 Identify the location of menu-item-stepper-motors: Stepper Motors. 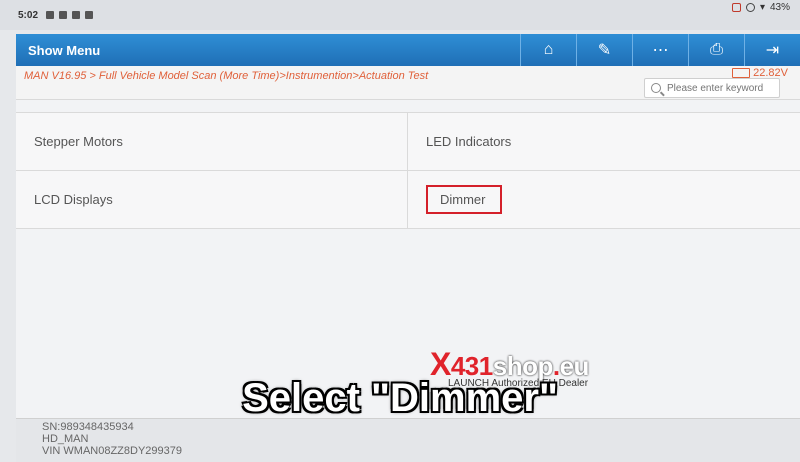
(212, 141).